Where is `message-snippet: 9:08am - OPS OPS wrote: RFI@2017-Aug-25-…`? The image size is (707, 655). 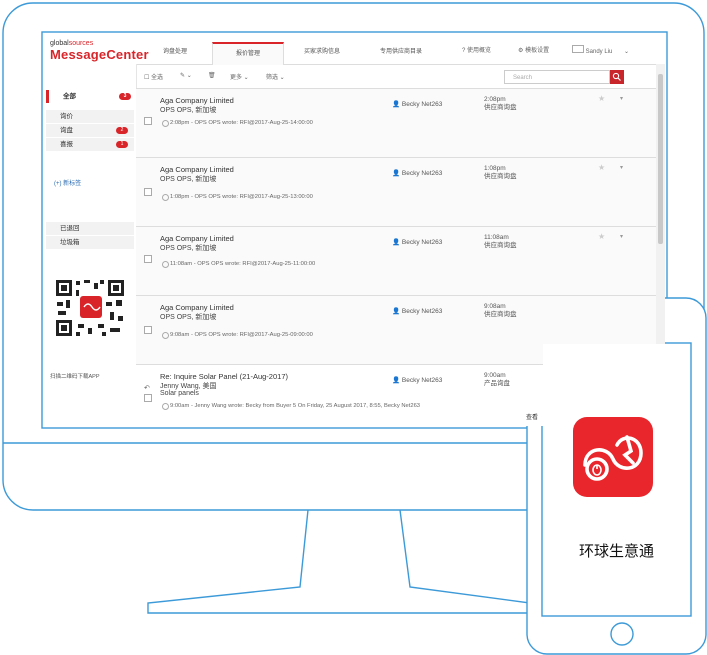
message-snippet: 9:08am - OPS OPS wrote: RFI@2017-Aug-25-… is located at coordinates (241, 335).